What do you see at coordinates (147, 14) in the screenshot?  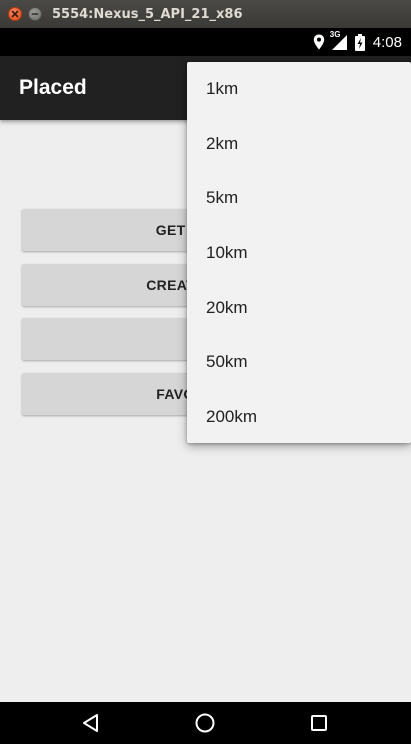 I see `window-title: 5554:Nexus_5_API_21_x86` at bounding box center [147, 14].